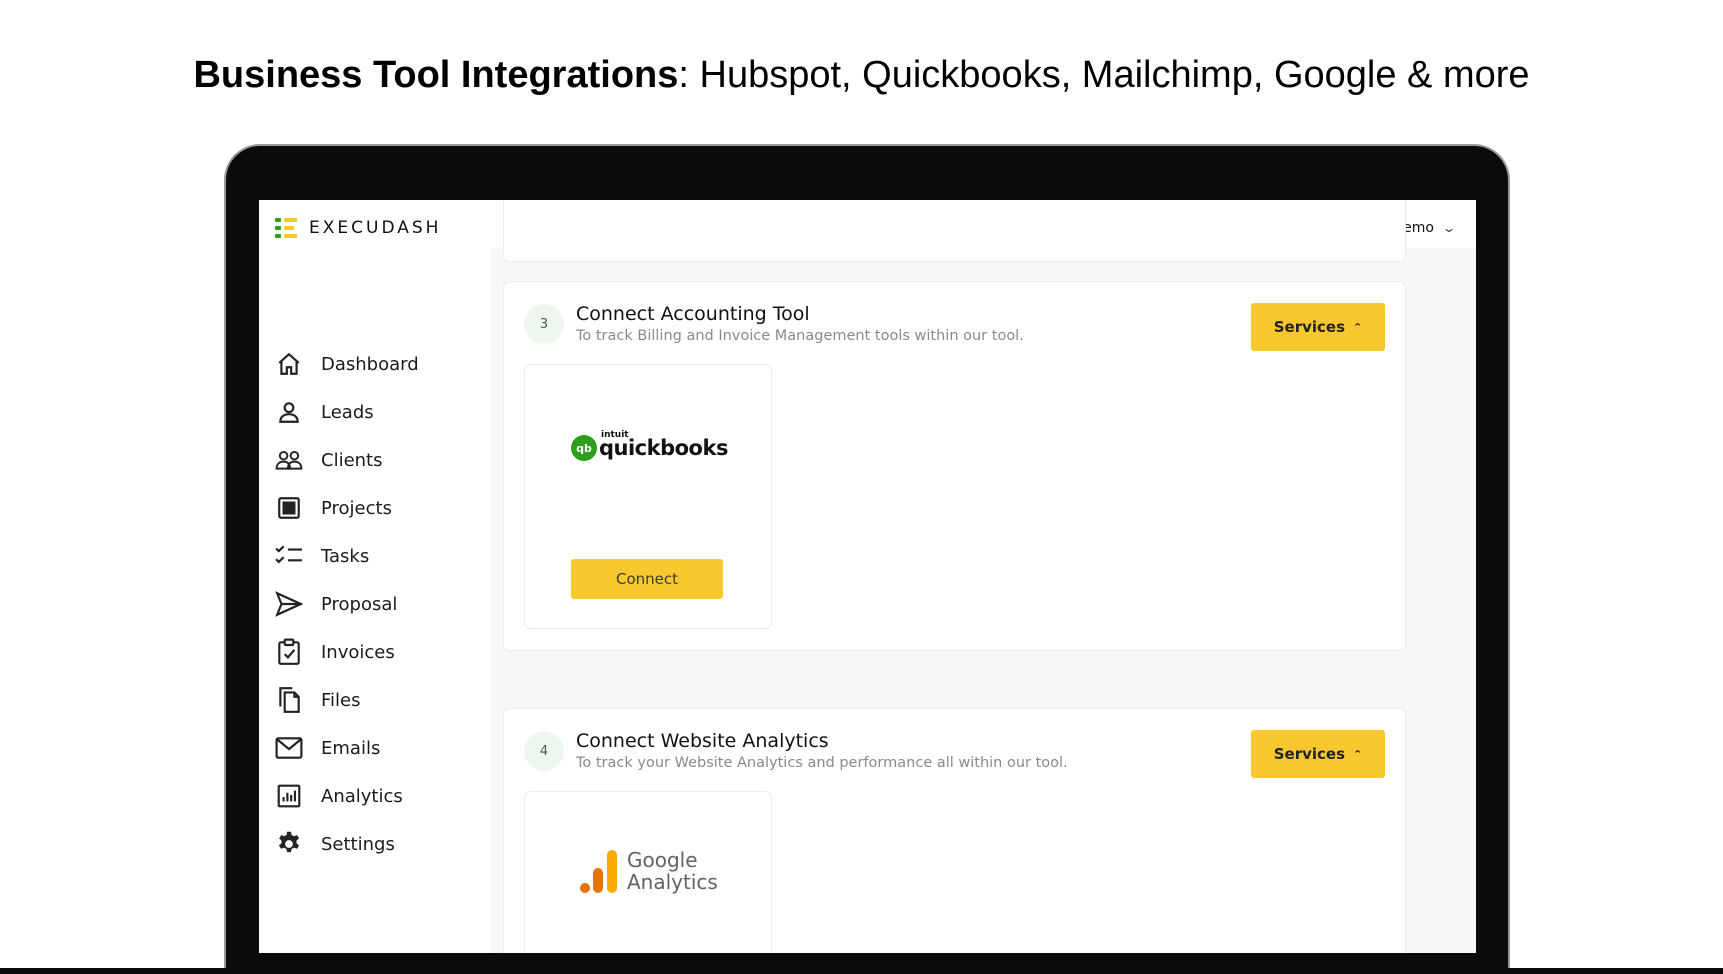 This screenshot has height=974, width=1723. Describe the element at coordinates (672, 882) in the screenshot. I see `ga-line-2: Analytics` at that location.